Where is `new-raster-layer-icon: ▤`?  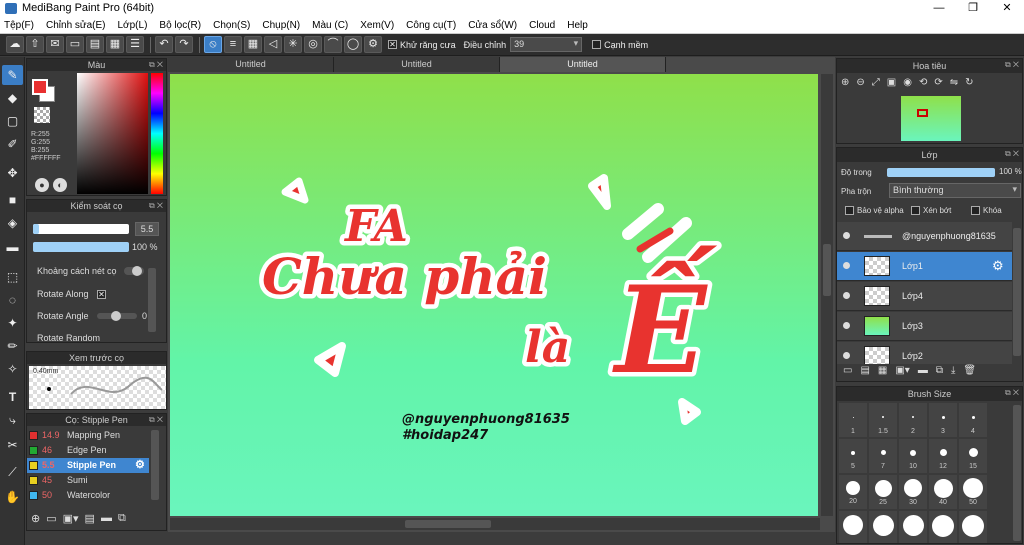
new-raster-layer-icon: ▤ is located at coordinates (864, 372).